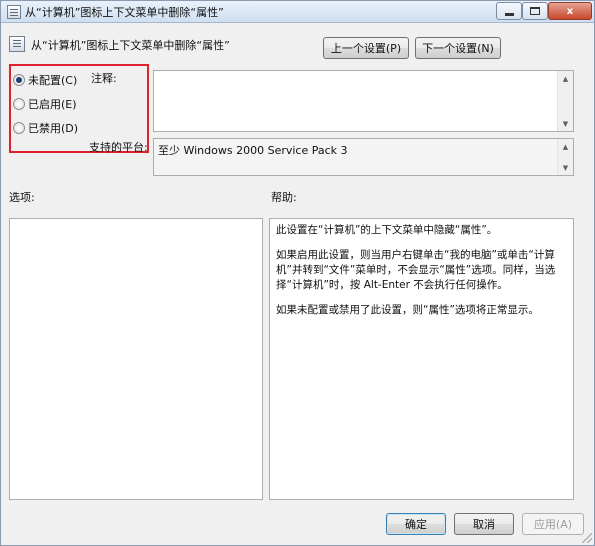 The width and height of the screenshot is (595, 546). I want to click on radio-enabled: 已启用(E), so click(45, 104).